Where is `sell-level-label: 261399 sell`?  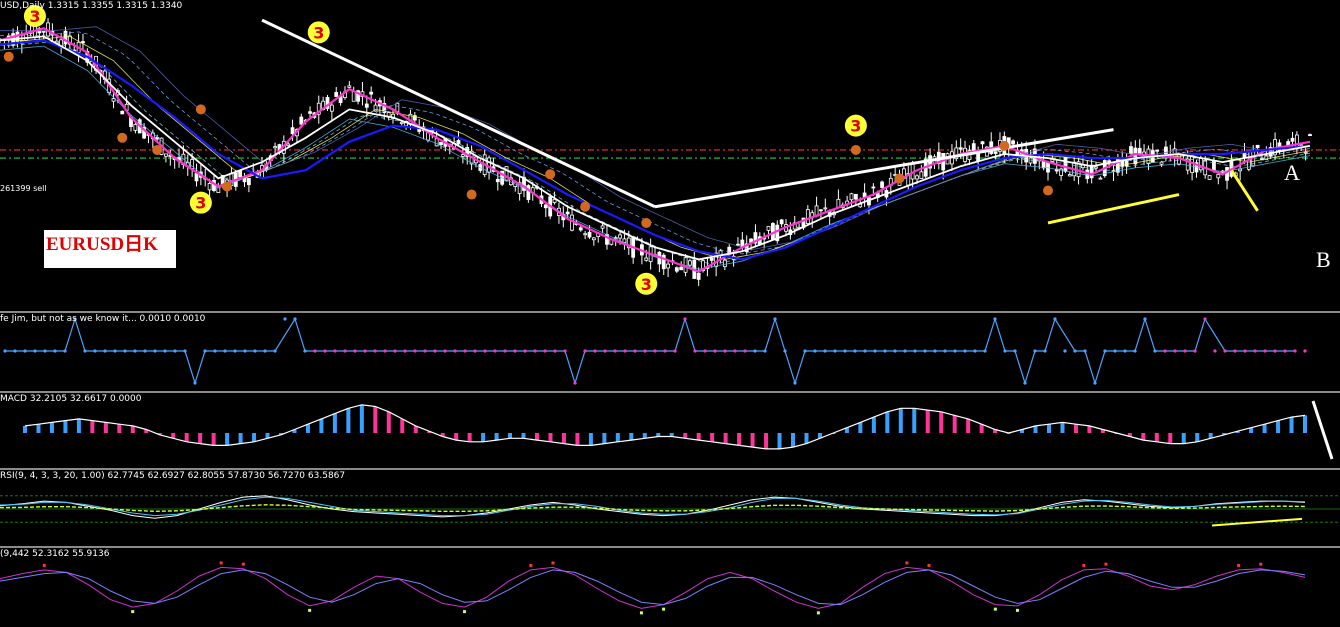
sell-level-label: 261399 sell is located at coordinates (23, 188).